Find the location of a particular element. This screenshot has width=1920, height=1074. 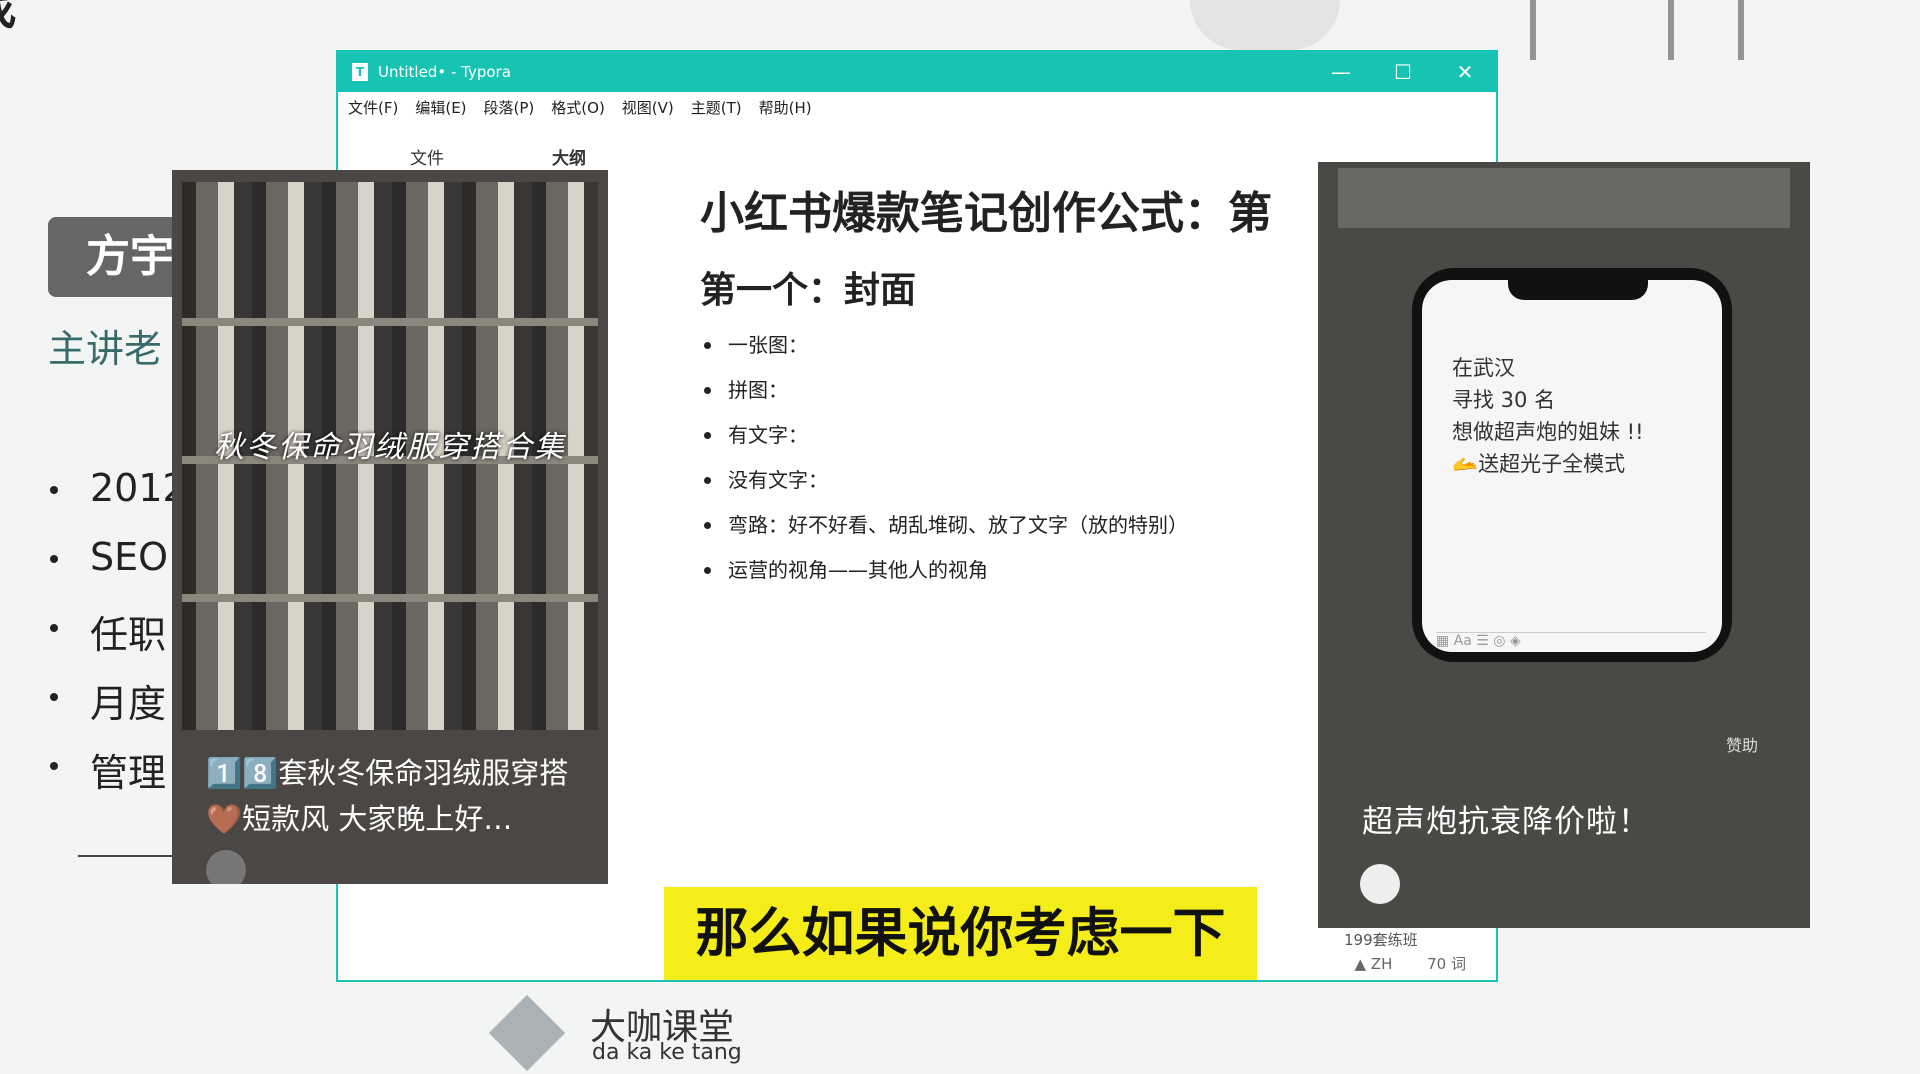

note-title: 超声炮抗衰降价啦！ is located at coordinates (1506, 822).